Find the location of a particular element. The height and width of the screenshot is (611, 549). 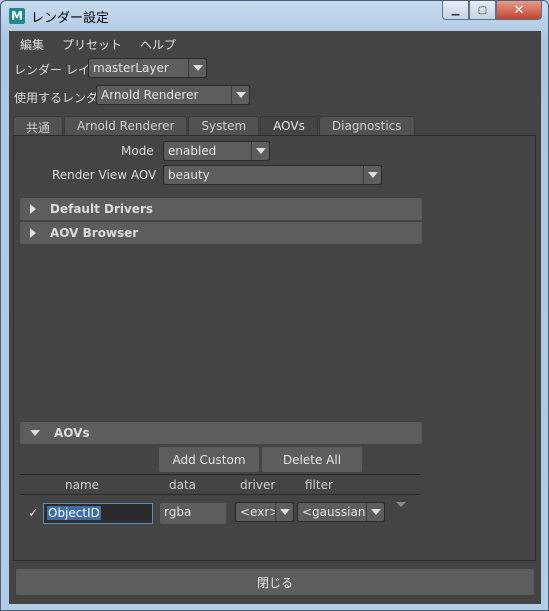

aov-filter-value: <gaussian> is located at coordinates (332, 512).